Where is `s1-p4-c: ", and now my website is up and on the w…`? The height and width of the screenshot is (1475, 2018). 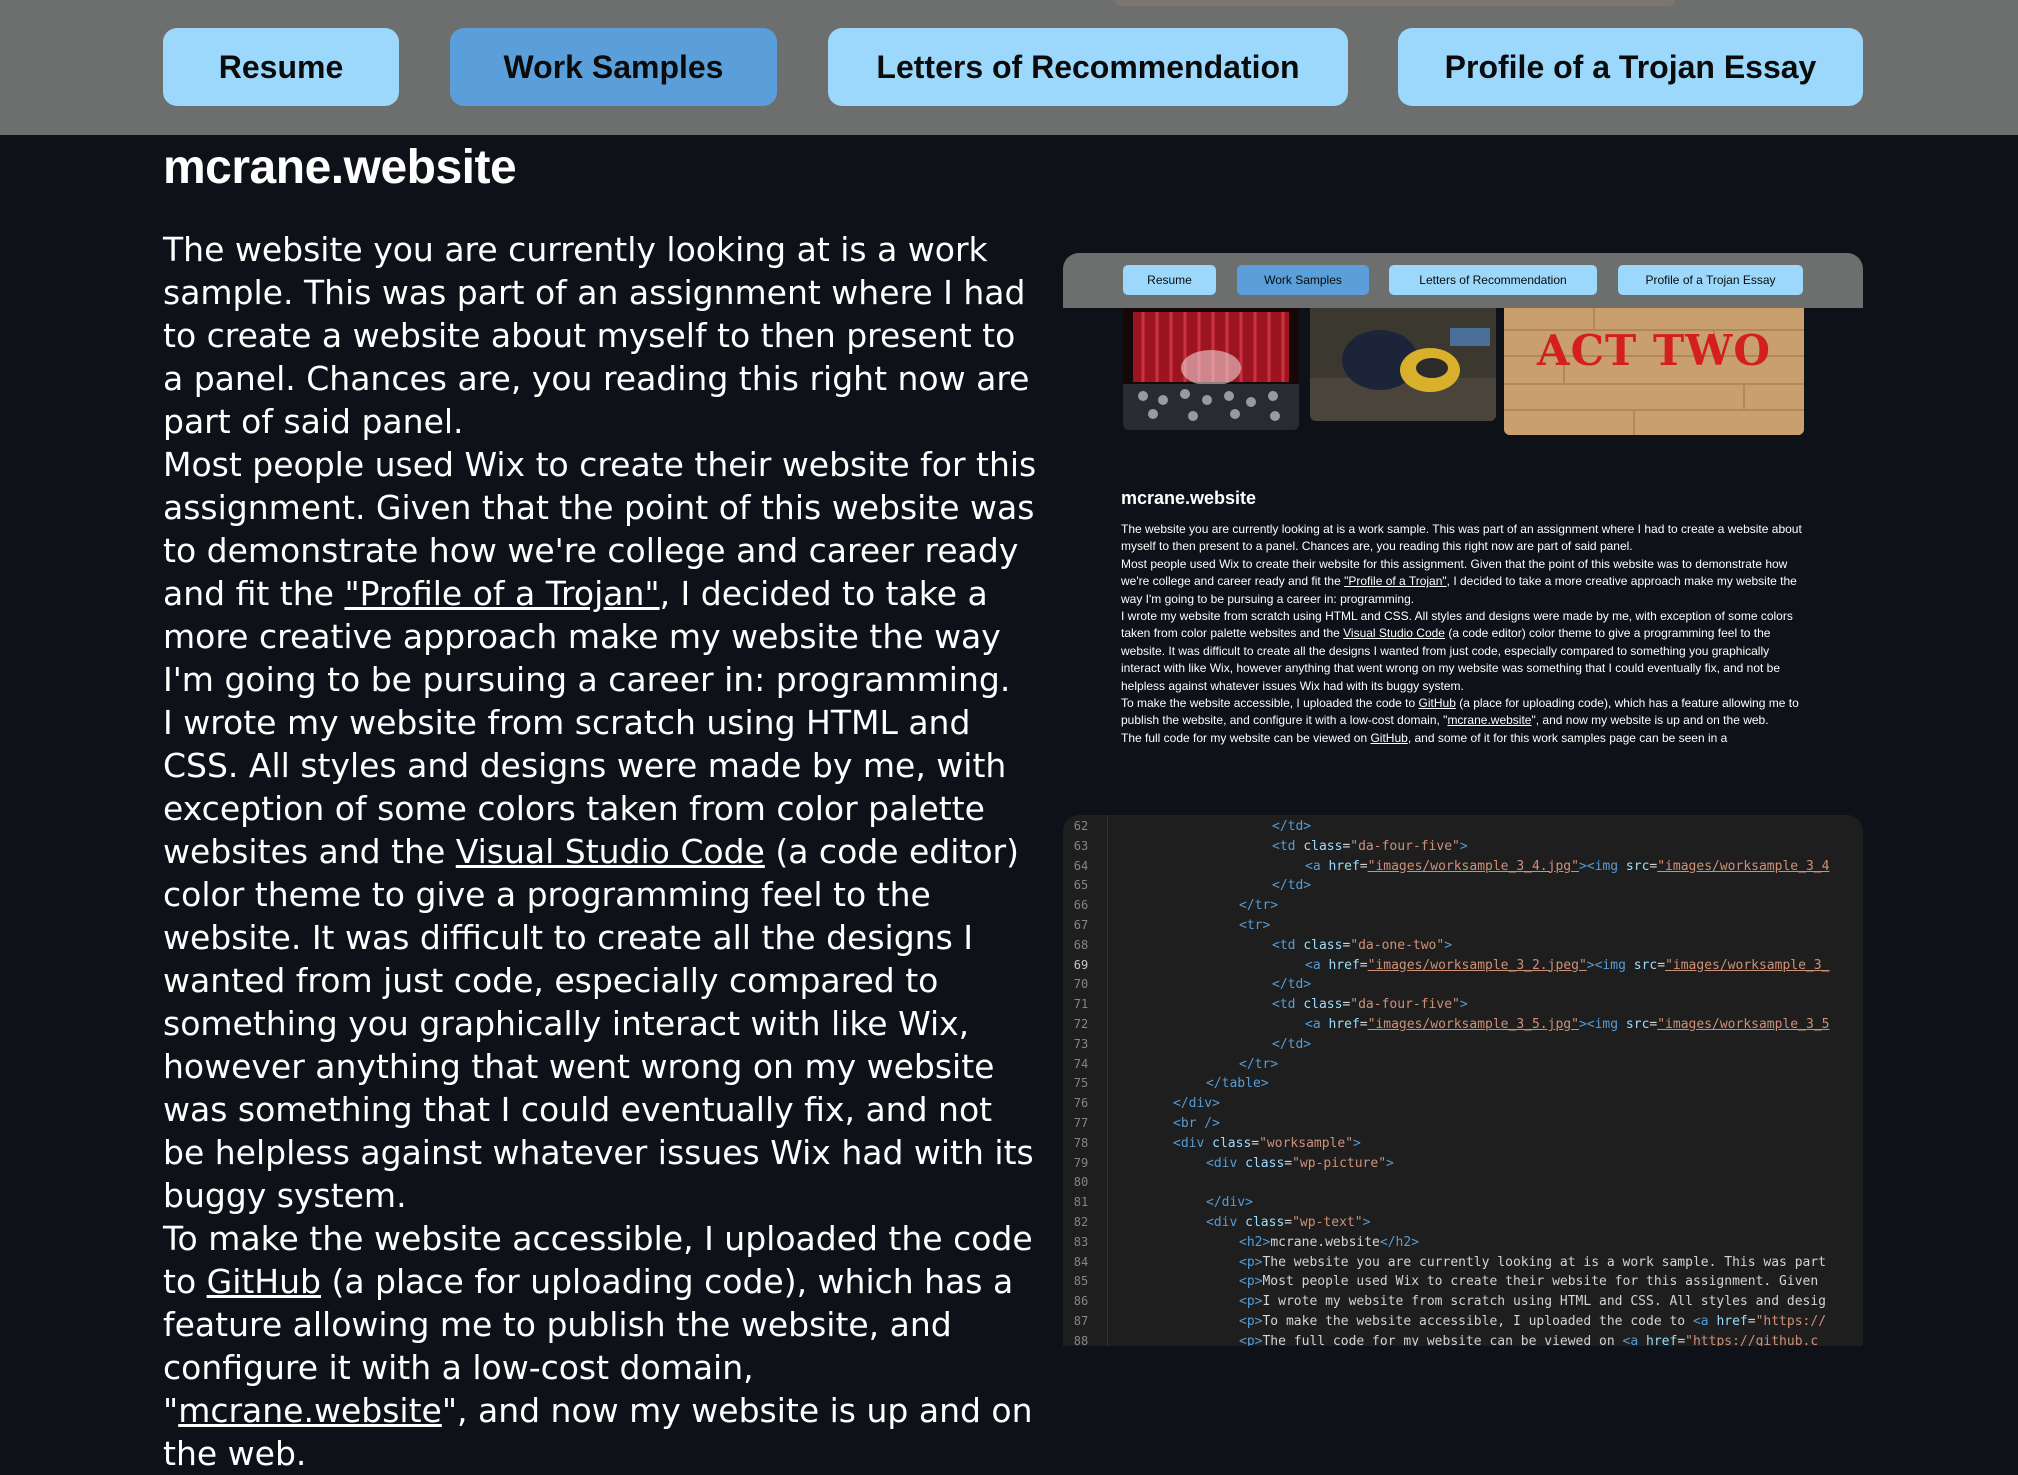 s1-p4-c: ", and now my website is up and on the w… is located at coordinates (1650, 720).